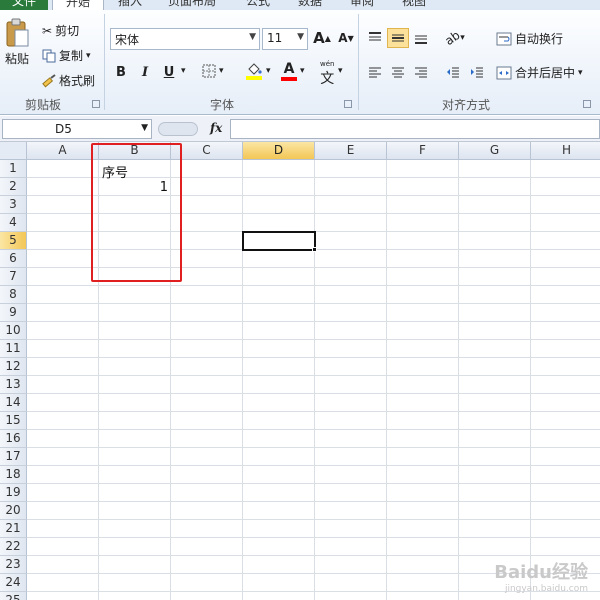 This screenshot has height=600, width=600. What do you see at coordinates (423, 151) in the screenshot?
I see `column-header-f: F` at bounding box center [423, 151].